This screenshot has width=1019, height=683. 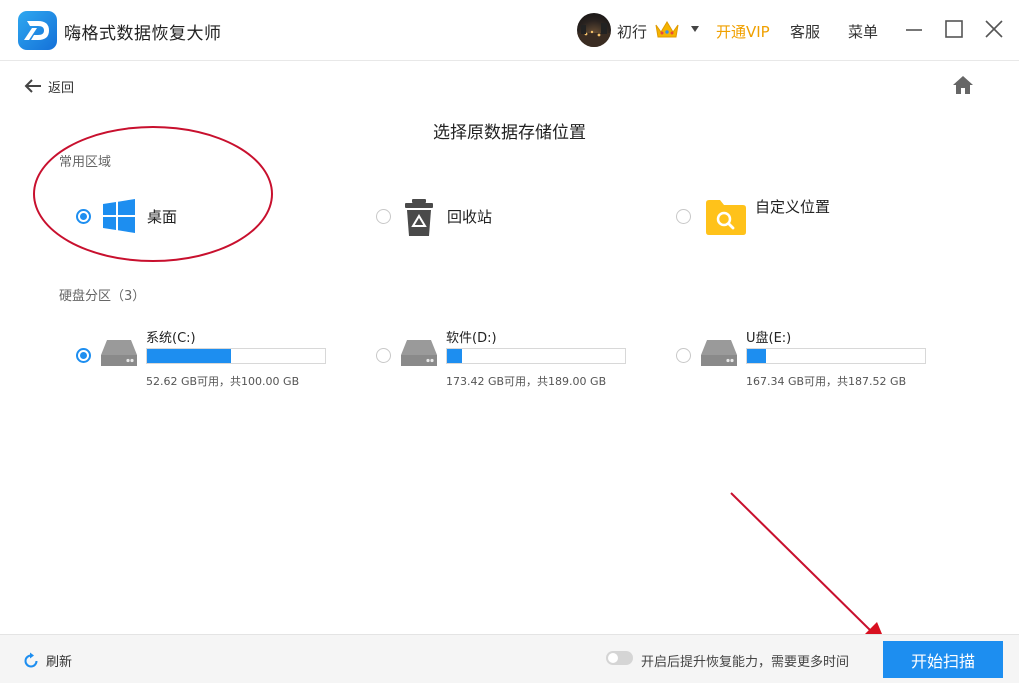 What do you see at coordinates (683, 216) in the screenshot?
I see `radio-custom` at bounding box center [683, 216].